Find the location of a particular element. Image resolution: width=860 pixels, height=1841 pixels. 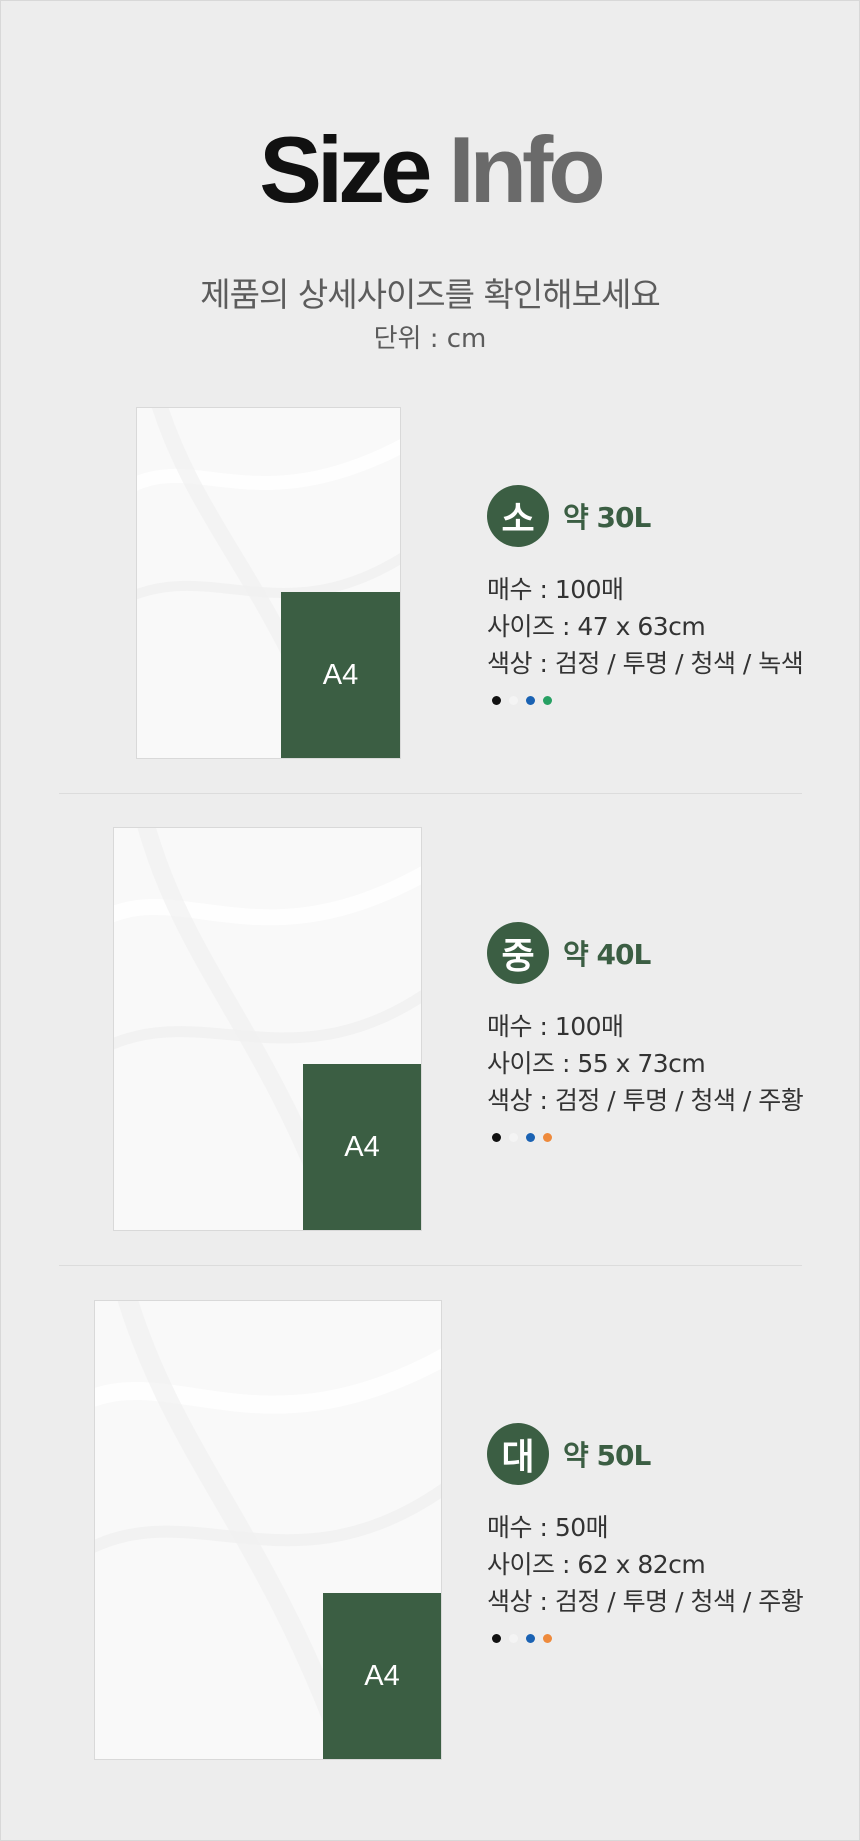

color-text: 색상 : 검정 / 투명 / 청색 / 녹색 is located at coordinates (645, 663).